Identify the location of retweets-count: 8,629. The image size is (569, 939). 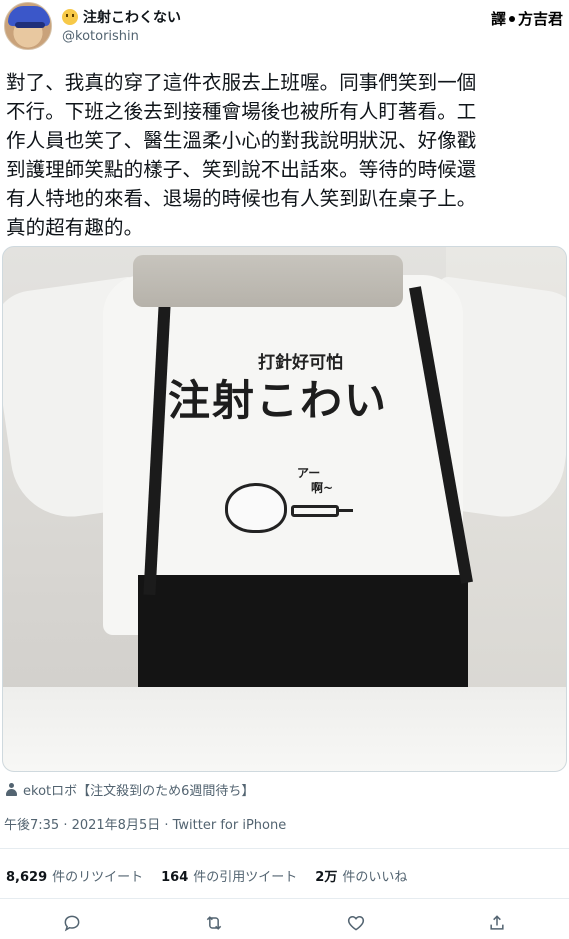
(27, 877).